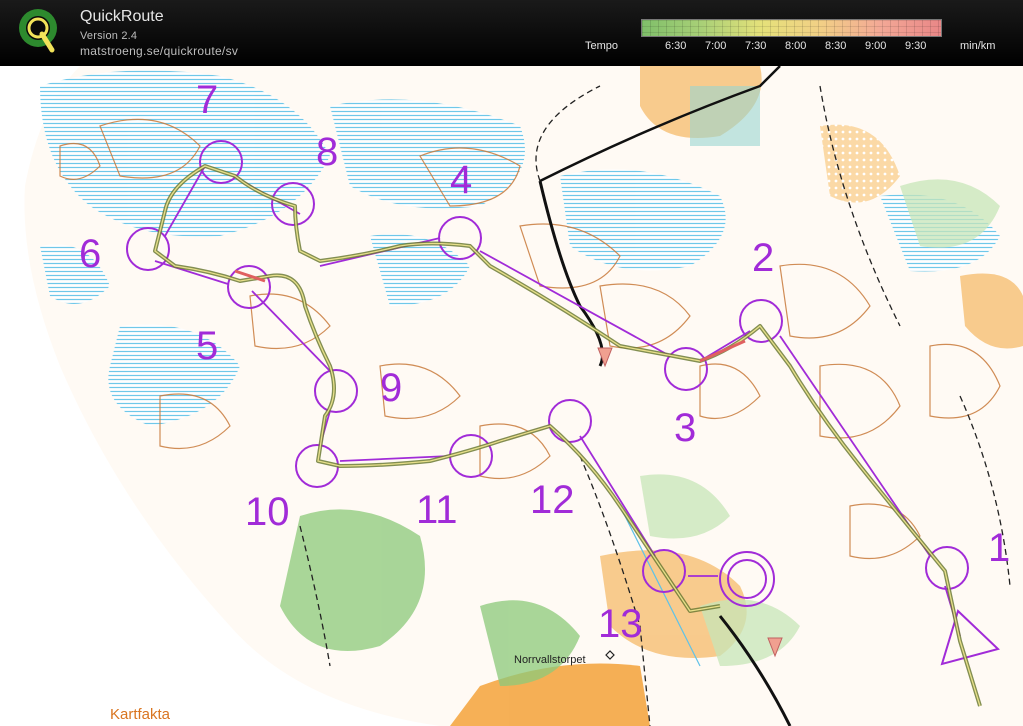 Image resolution: width=1023 pixels, height=726 pixels. I want to click on tempo-tick: 9:30, so click(916, 46).